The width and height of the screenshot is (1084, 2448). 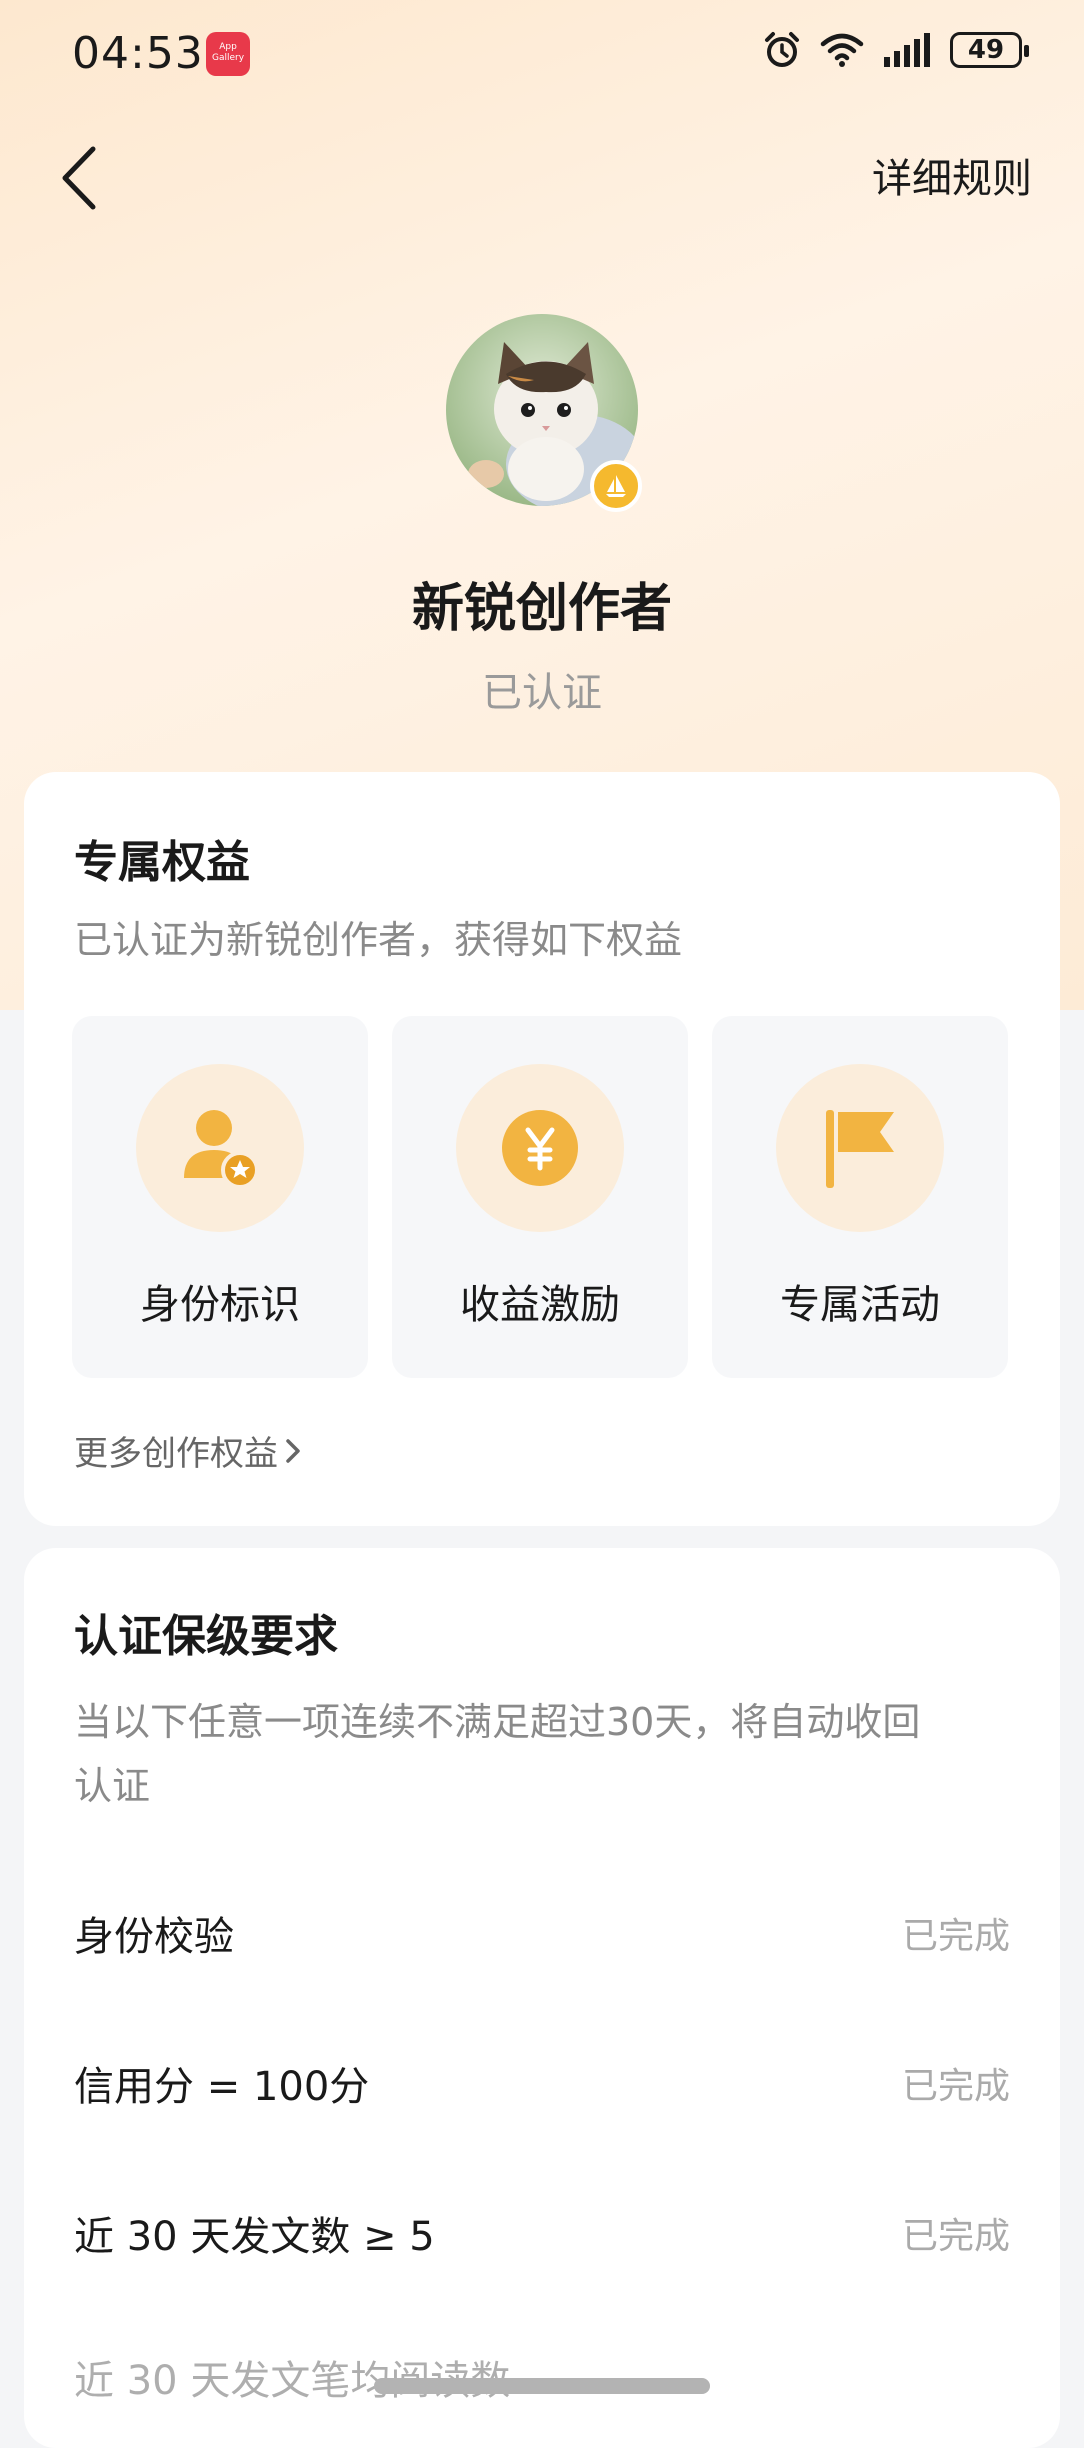 I want to click on wifi-icon, so click(x=842, y=50).